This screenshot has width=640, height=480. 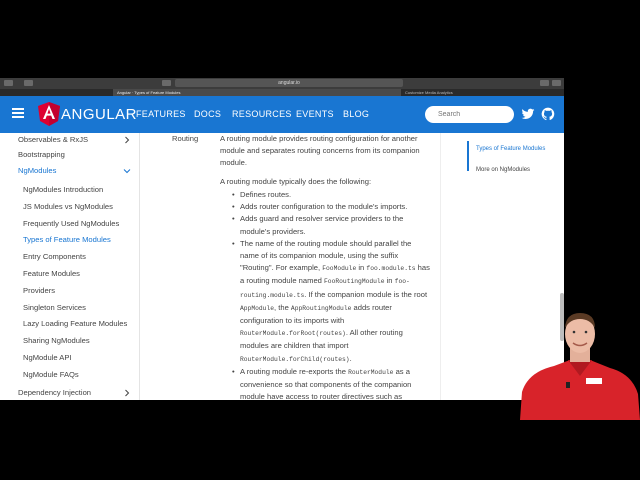 What do you see at coordinates (55, 392) in the screenshot?
I see `sidebar-item-label: Dependency Injection` at bounding box center [55, 392].